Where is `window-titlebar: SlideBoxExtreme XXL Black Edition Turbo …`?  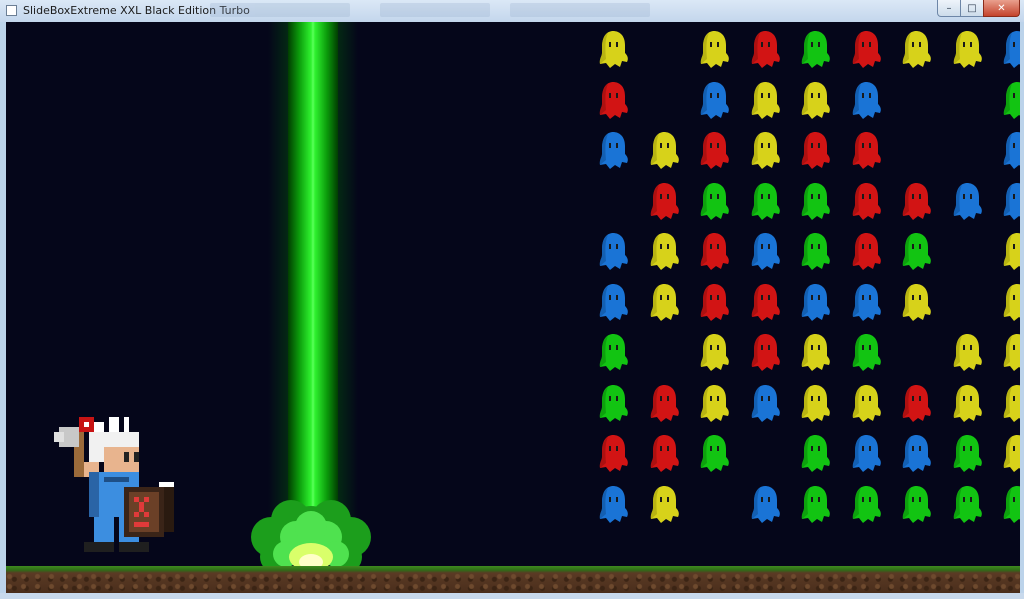 window-titlebar: SlideBoxExtreme XXL Black Edition Turbo … is located at coordinates (512, 11).